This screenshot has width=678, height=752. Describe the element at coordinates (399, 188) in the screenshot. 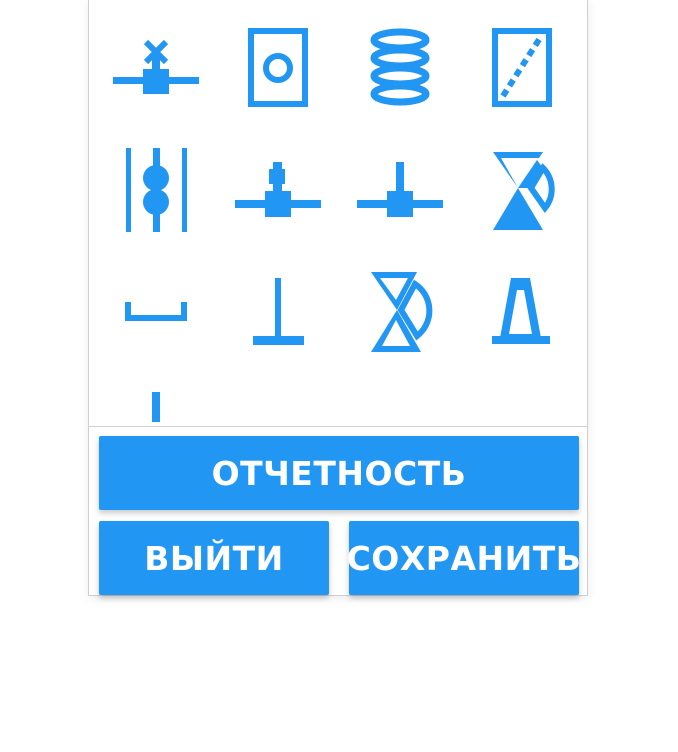

I see `tee-tap-icon` at that location.